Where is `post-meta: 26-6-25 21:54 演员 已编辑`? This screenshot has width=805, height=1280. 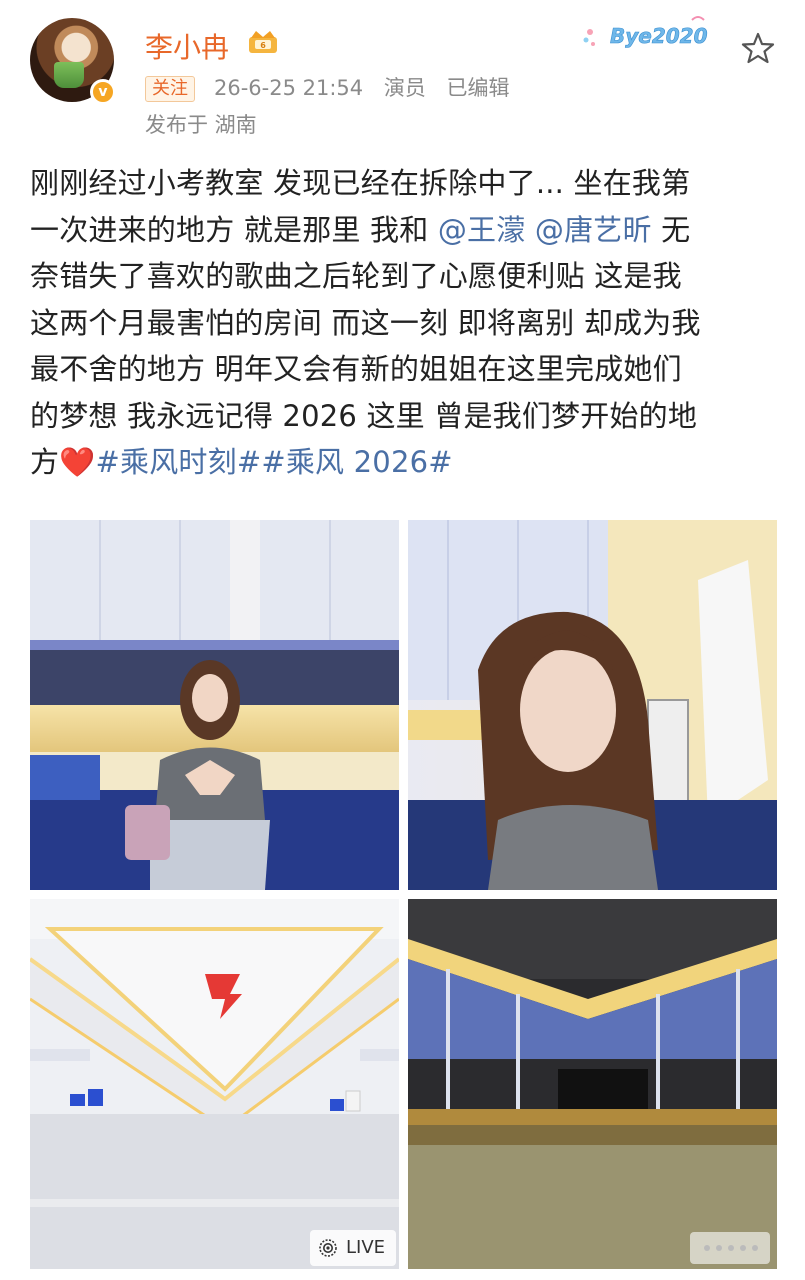 post-meta: 26-6-25 21:54 演员 已编辑 is located at coordinates (369, 87).